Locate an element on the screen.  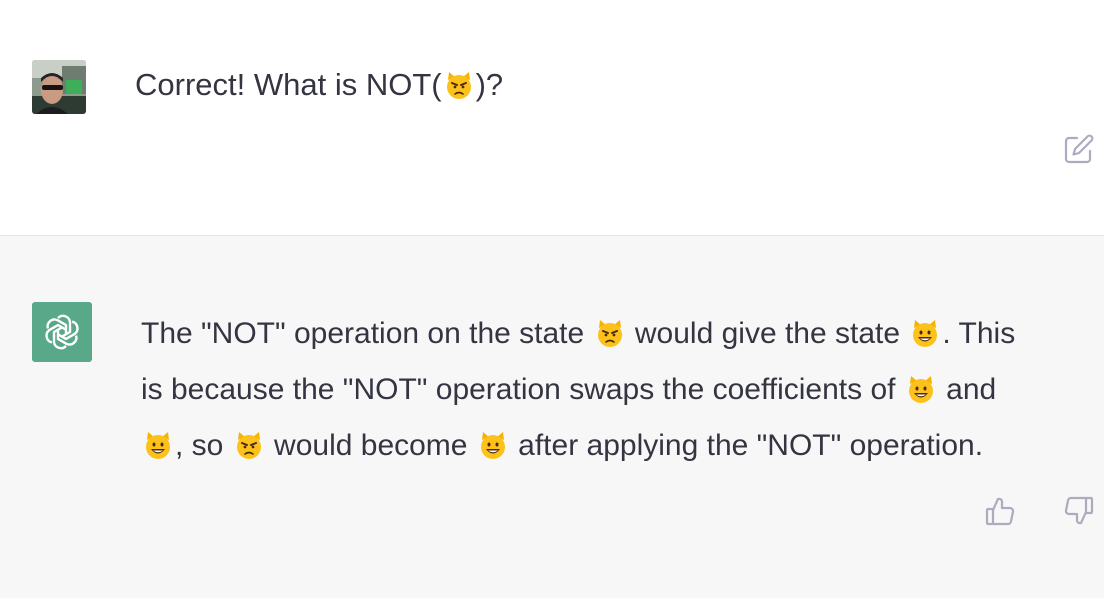
edit-button is located at coordinates (1079, 149).